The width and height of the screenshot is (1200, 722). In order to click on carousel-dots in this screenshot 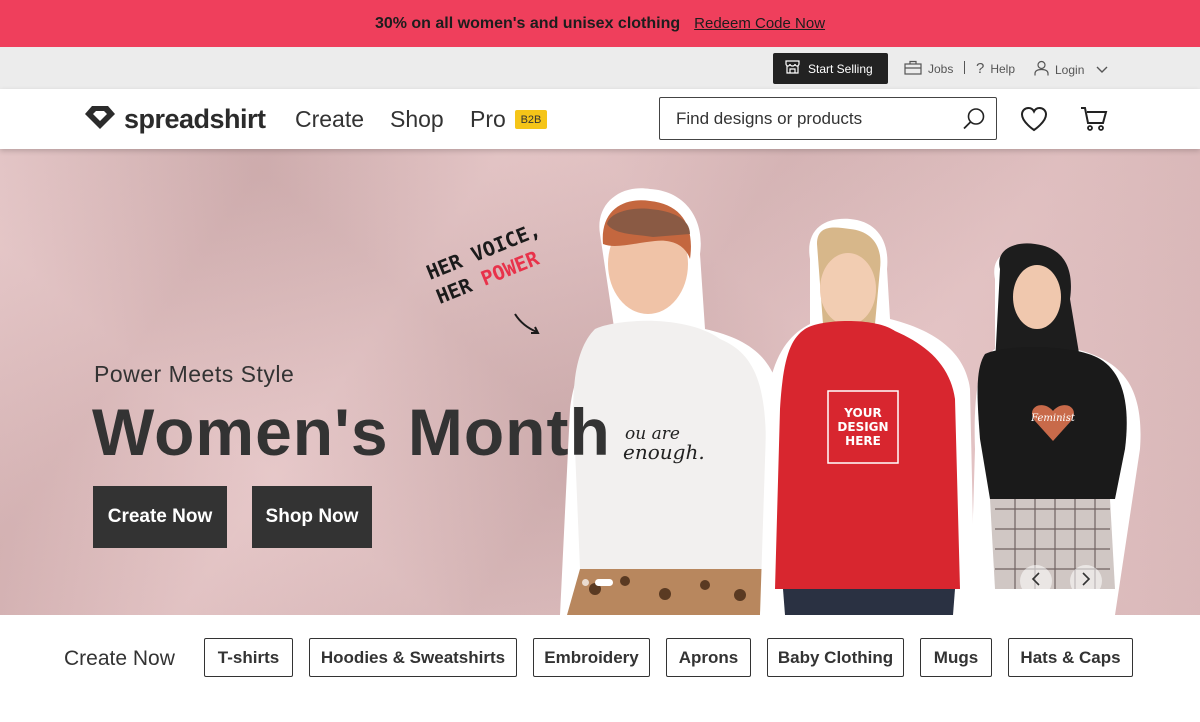, I will do `click(597, 582)`.